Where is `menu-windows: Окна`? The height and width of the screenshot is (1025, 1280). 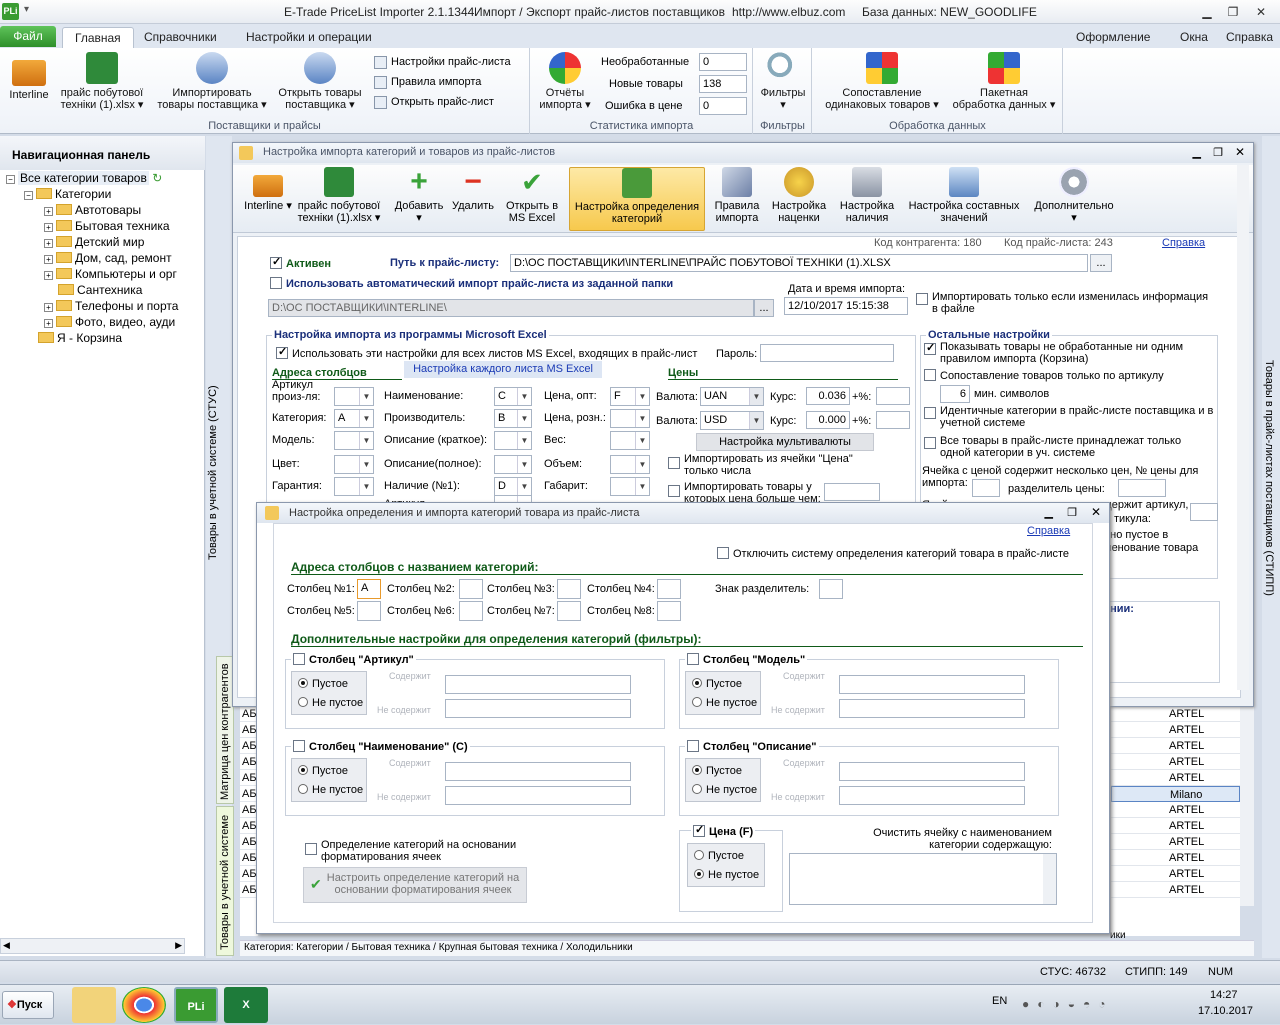 menu-windows: Окна is located at coordinates (1194, 37).